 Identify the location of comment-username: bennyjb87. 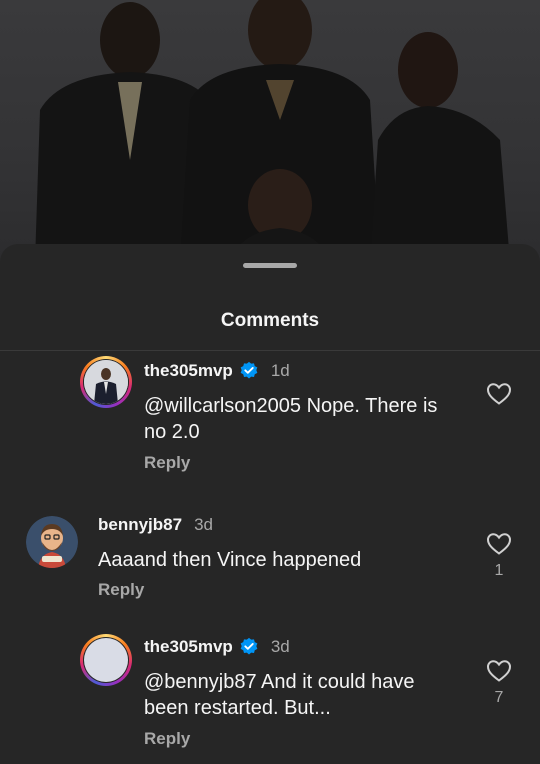
(140, 525).